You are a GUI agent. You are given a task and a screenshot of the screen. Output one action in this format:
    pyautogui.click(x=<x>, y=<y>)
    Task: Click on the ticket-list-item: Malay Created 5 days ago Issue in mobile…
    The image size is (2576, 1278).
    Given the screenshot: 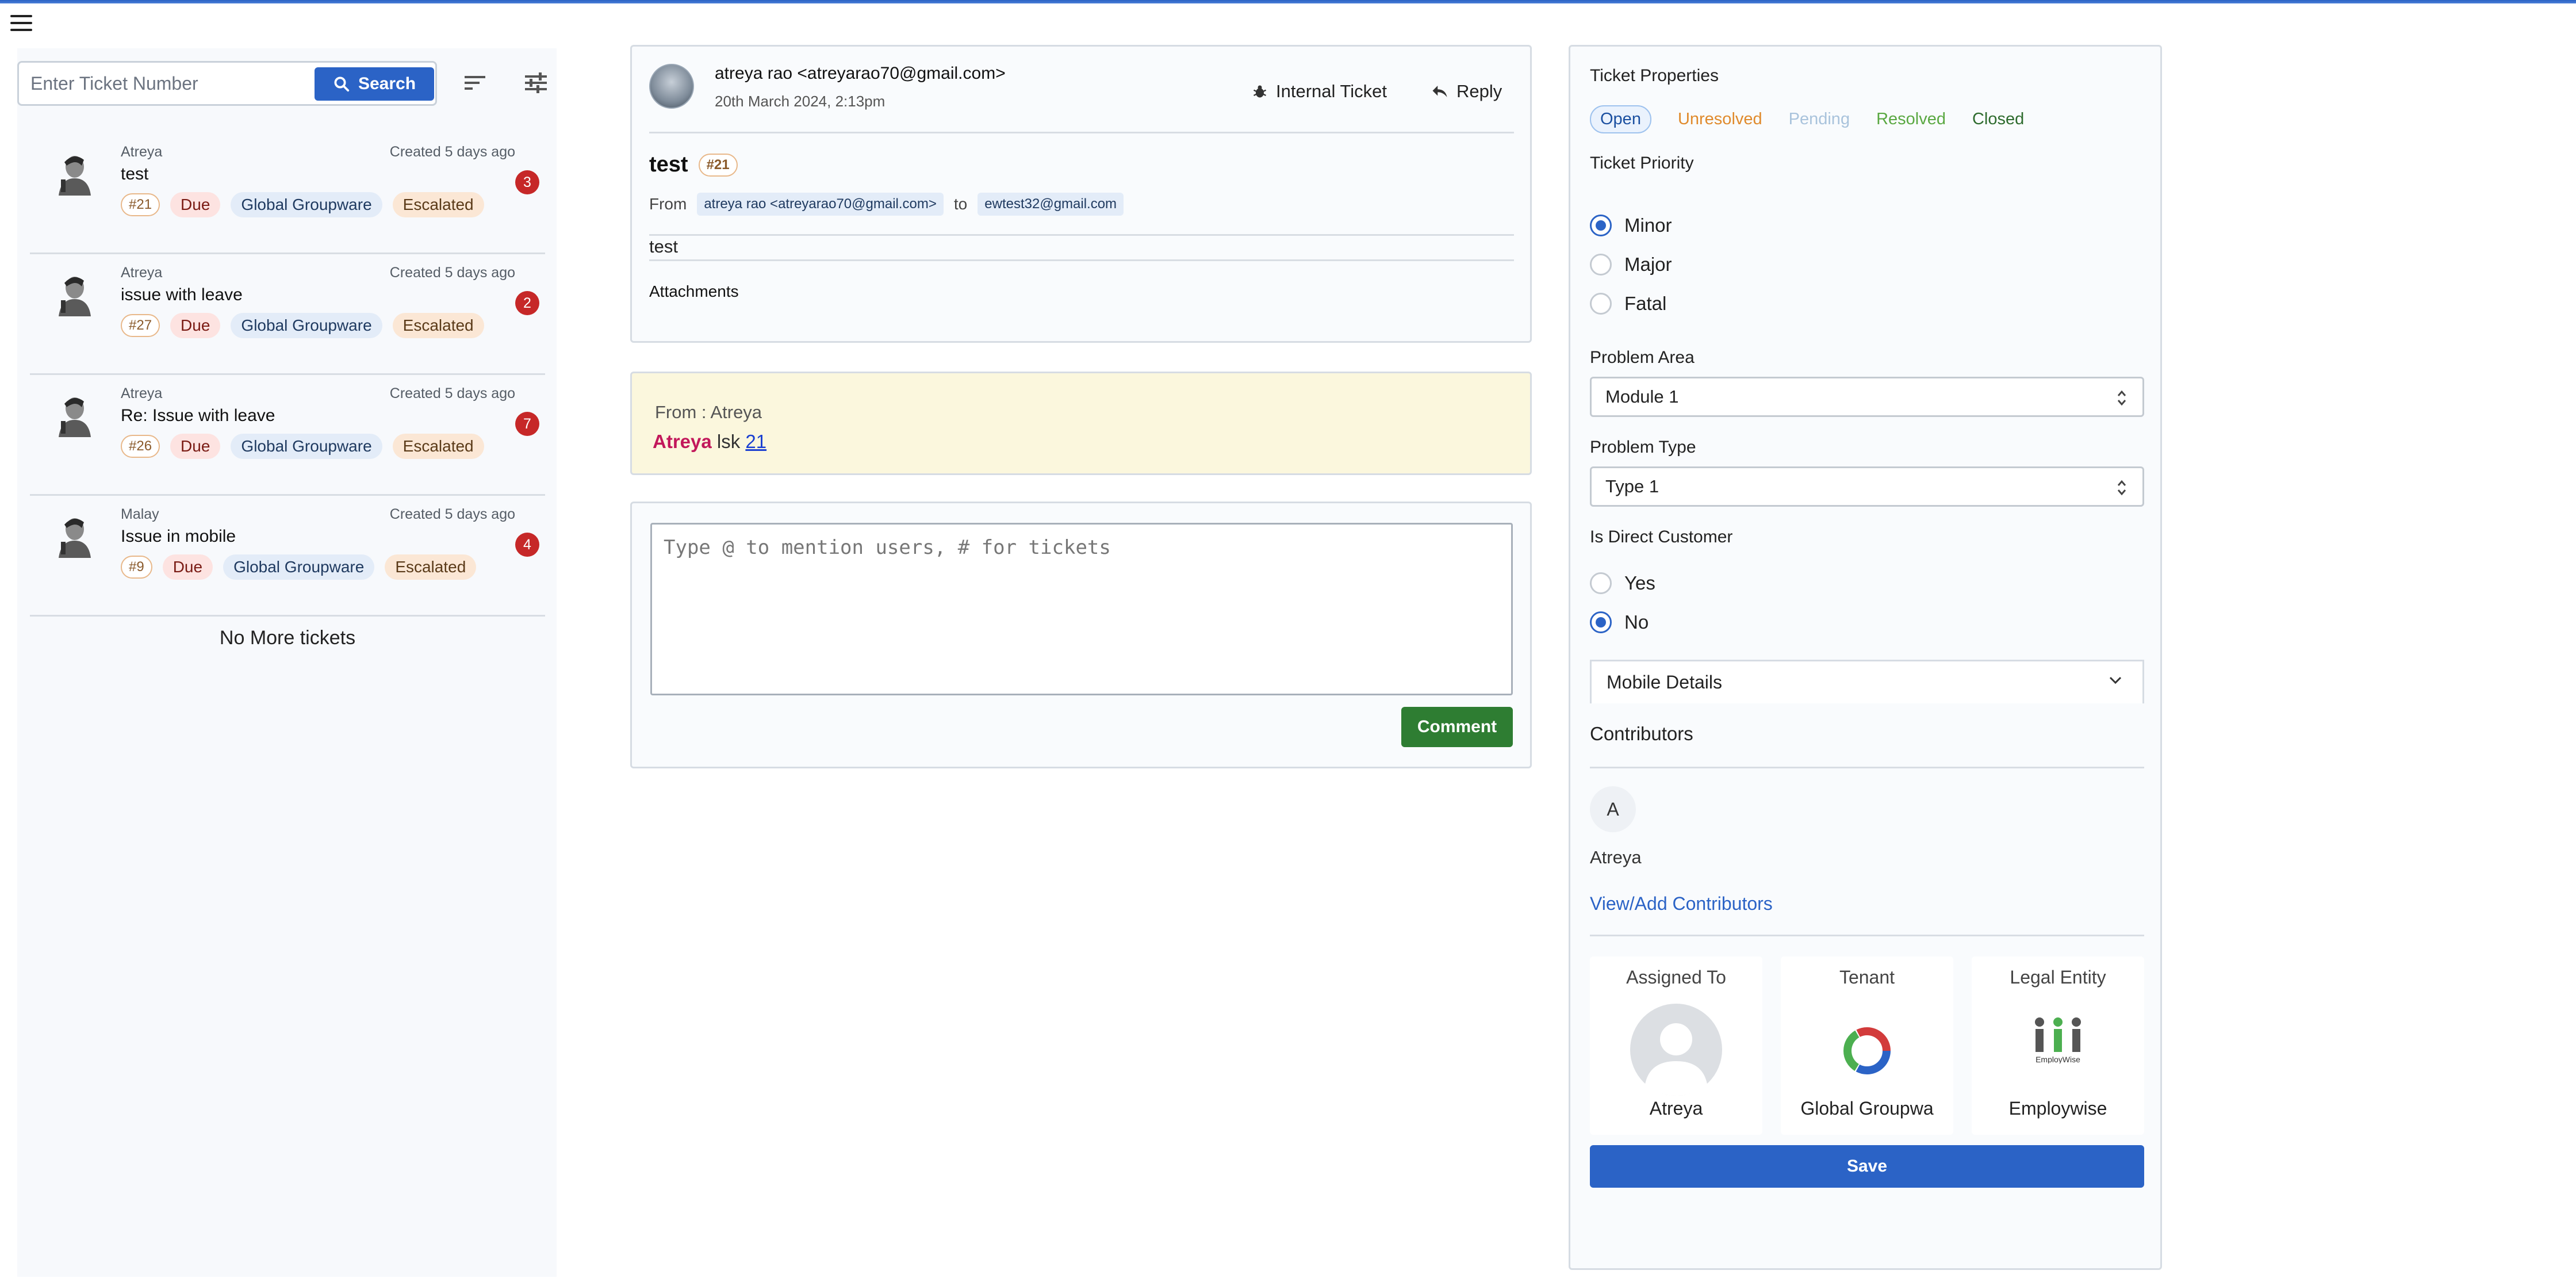 What is the action you would take?
    pyautogui.click(x=287, y=557)
    